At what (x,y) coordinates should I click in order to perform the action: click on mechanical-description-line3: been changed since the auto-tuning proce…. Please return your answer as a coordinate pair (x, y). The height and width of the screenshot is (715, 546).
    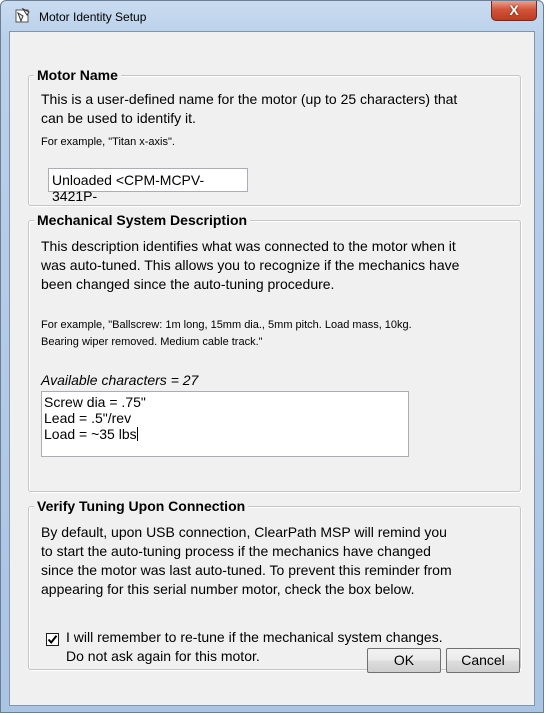
    Looking at the image, I should click on (188, 284).